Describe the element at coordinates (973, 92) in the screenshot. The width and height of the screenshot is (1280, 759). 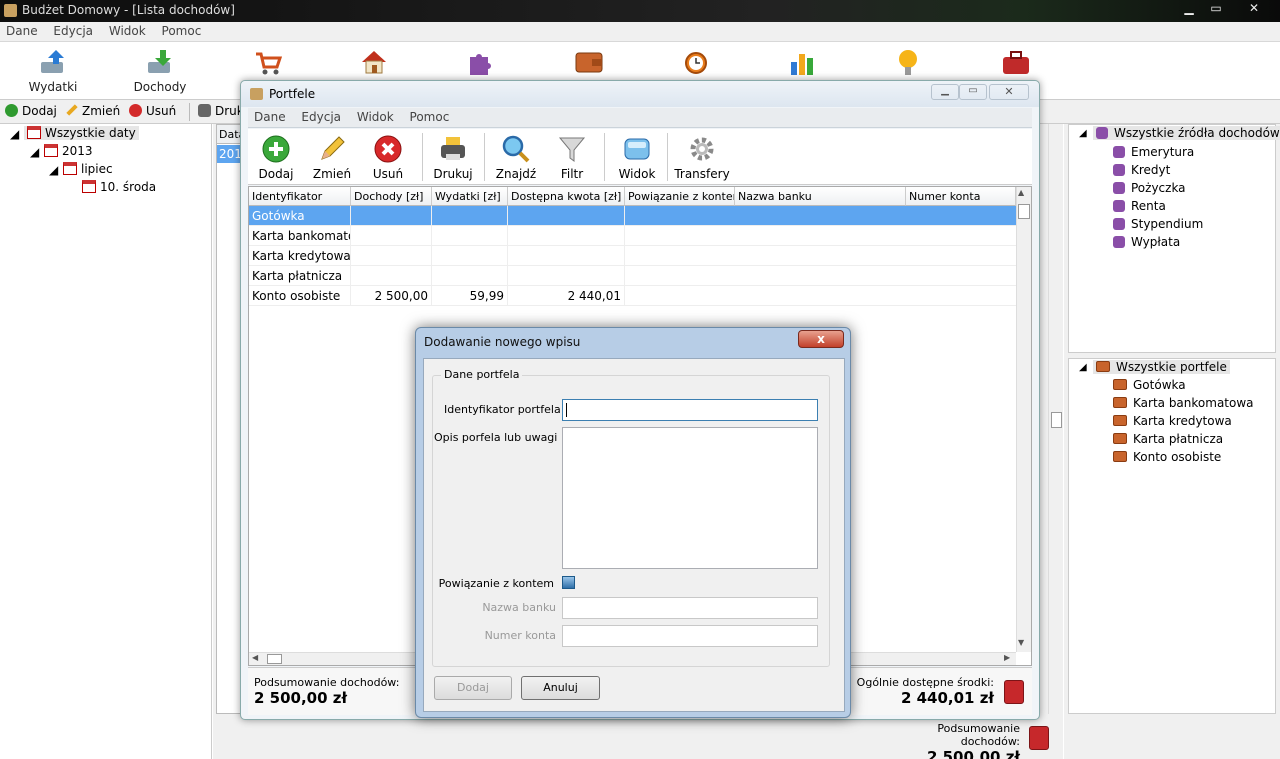
I see `wallets-maximize-button: ▭` at that location.